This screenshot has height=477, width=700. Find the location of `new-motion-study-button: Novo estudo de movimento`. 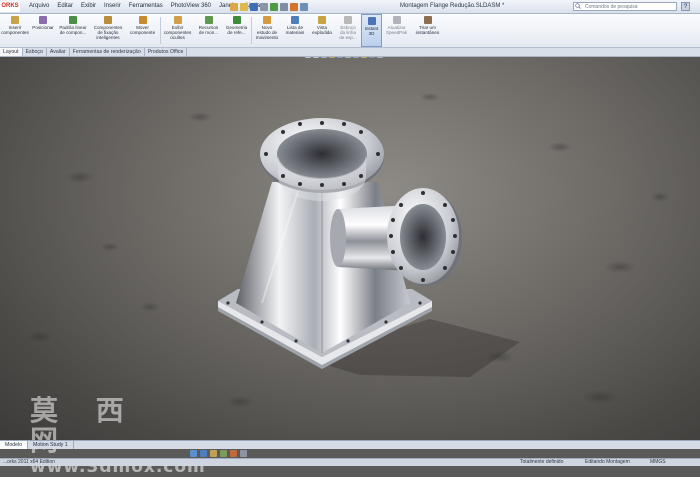

new-motion-study-button: Novo estudo de movimento is located at coordinates (267, 30).